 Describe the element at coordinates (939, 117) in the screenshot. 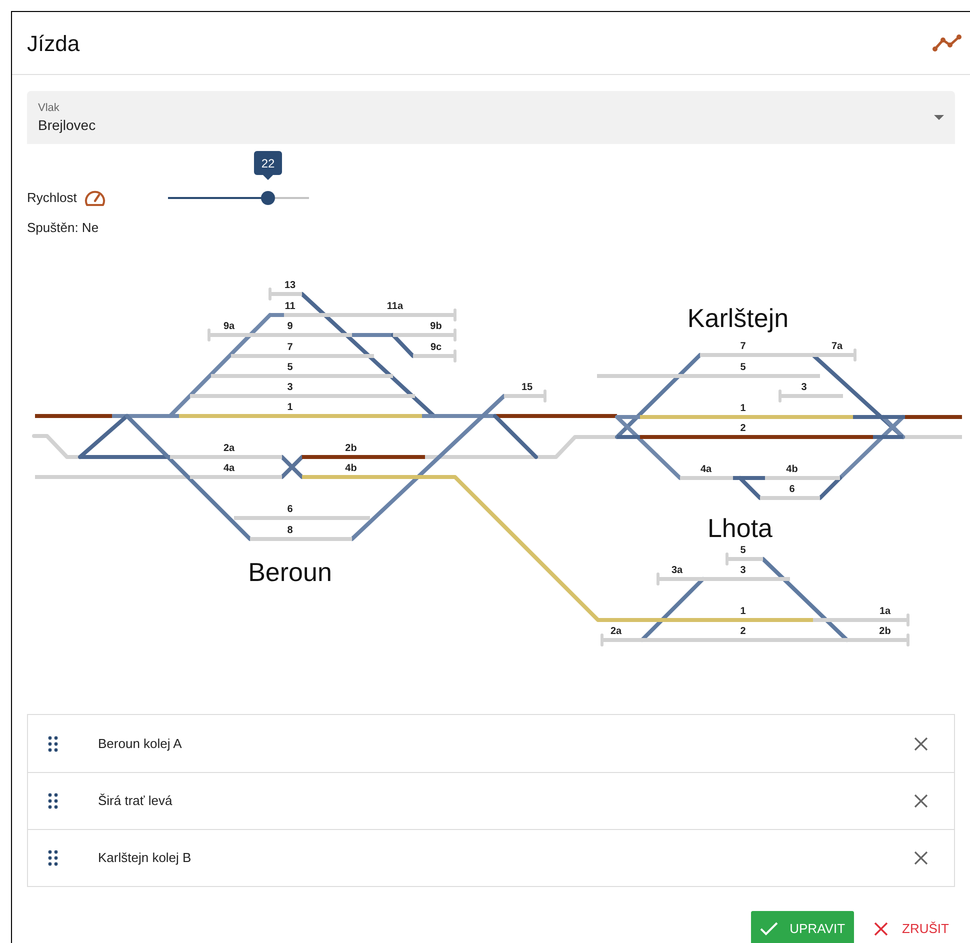

I see `dropdown-caret-icon` at that location.